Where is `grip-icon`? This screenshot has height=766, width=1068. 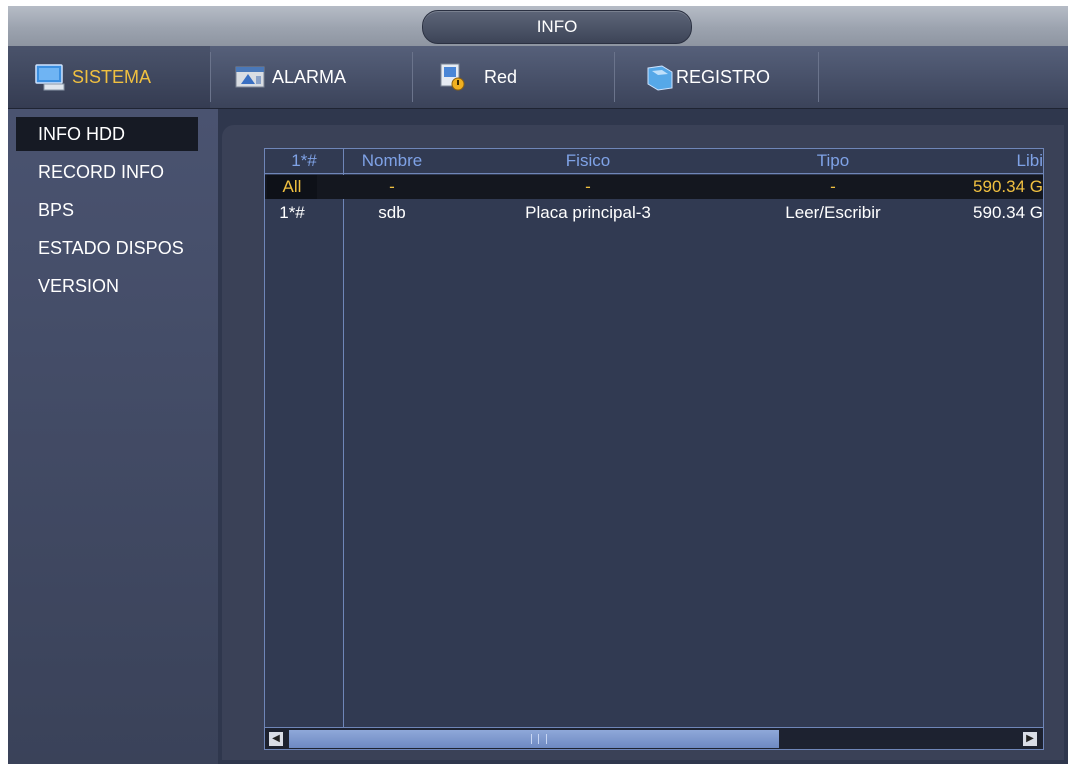 grip-icon is located at coordinates (539, 739).